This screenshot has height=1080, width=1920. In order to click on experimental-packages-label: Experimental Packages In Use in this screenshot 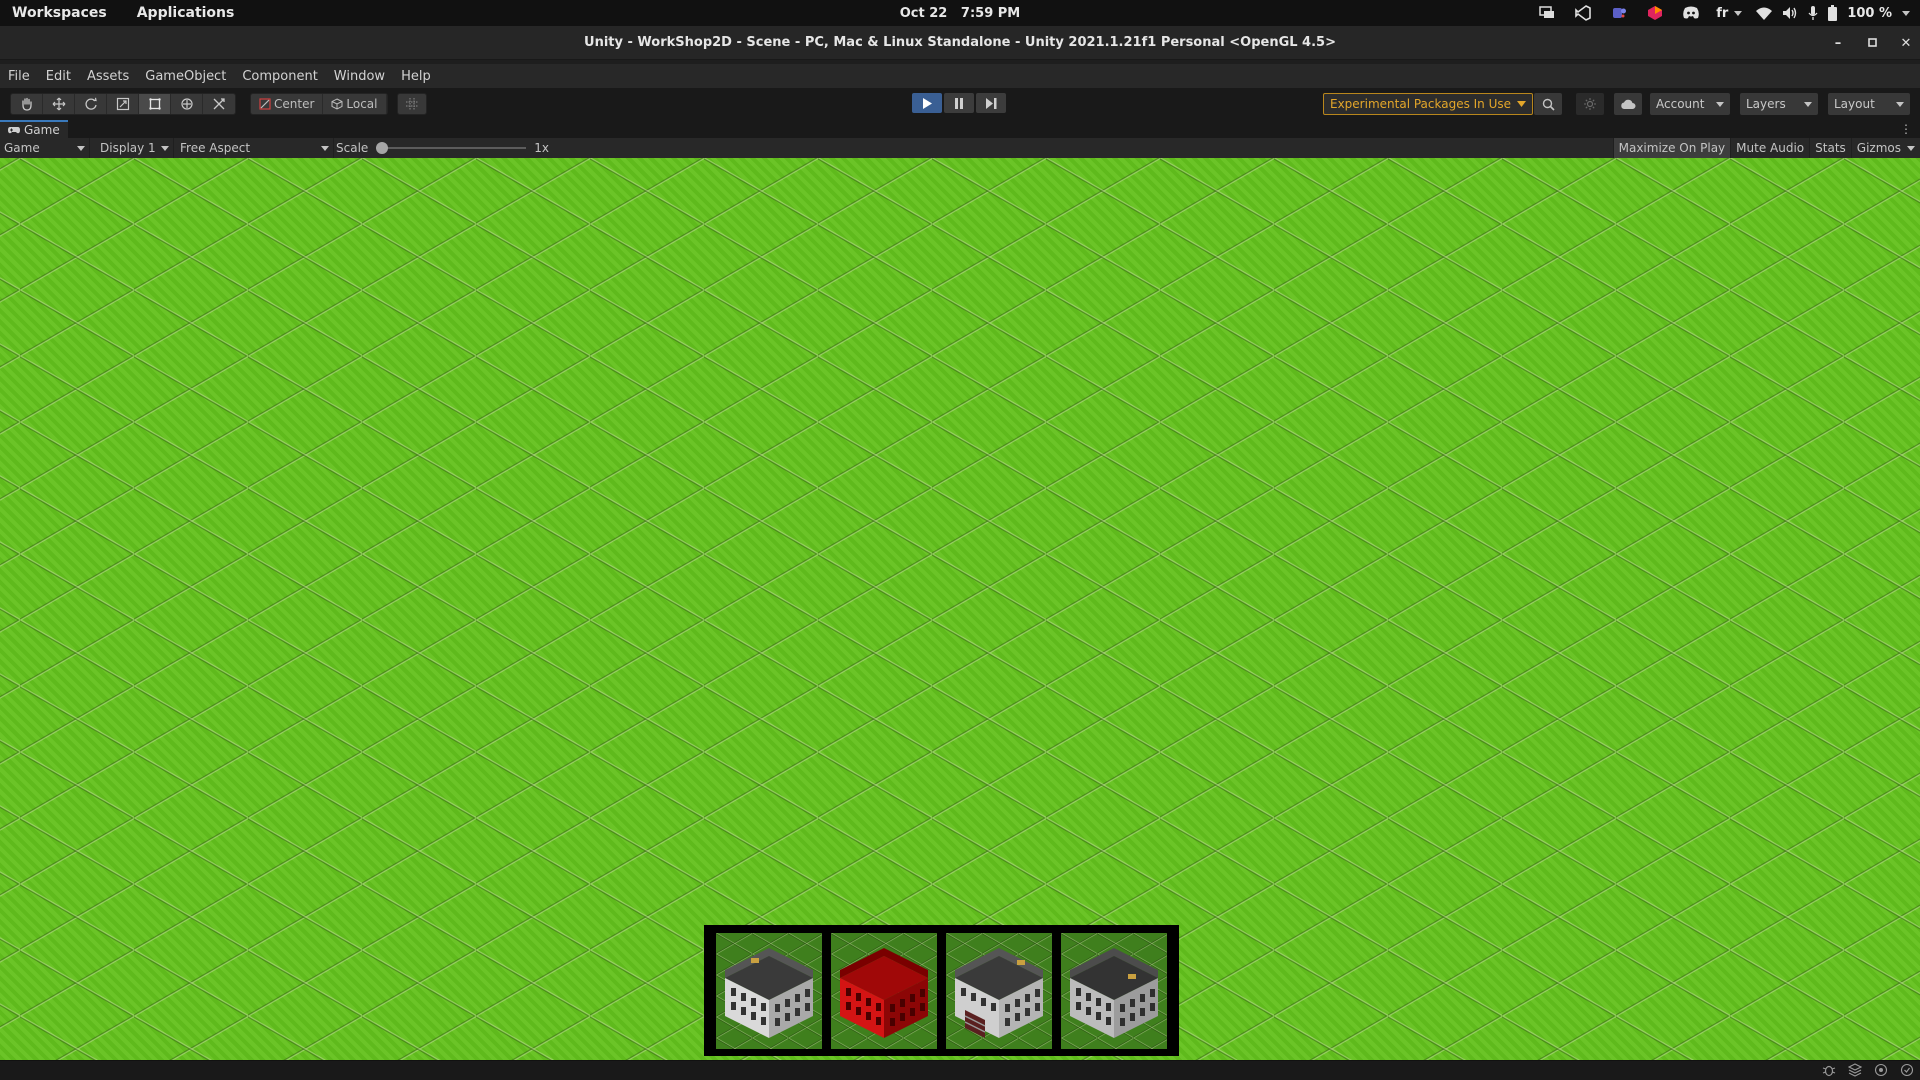, I will do `click(1421, 104)`.